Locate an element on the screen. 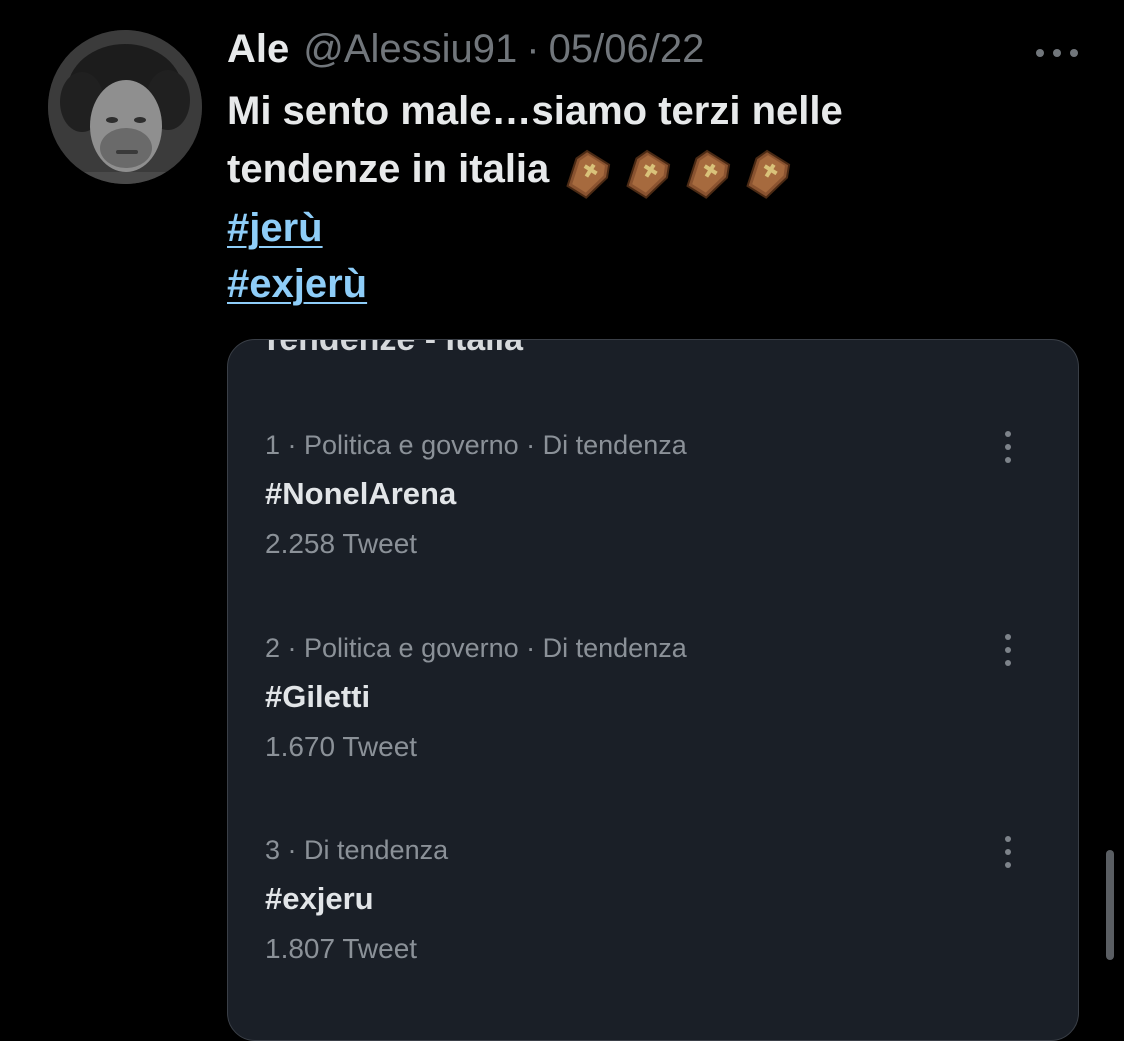  tweet-text-line-2-wrap: tendenze in italia is located at coordinates (675, 170).